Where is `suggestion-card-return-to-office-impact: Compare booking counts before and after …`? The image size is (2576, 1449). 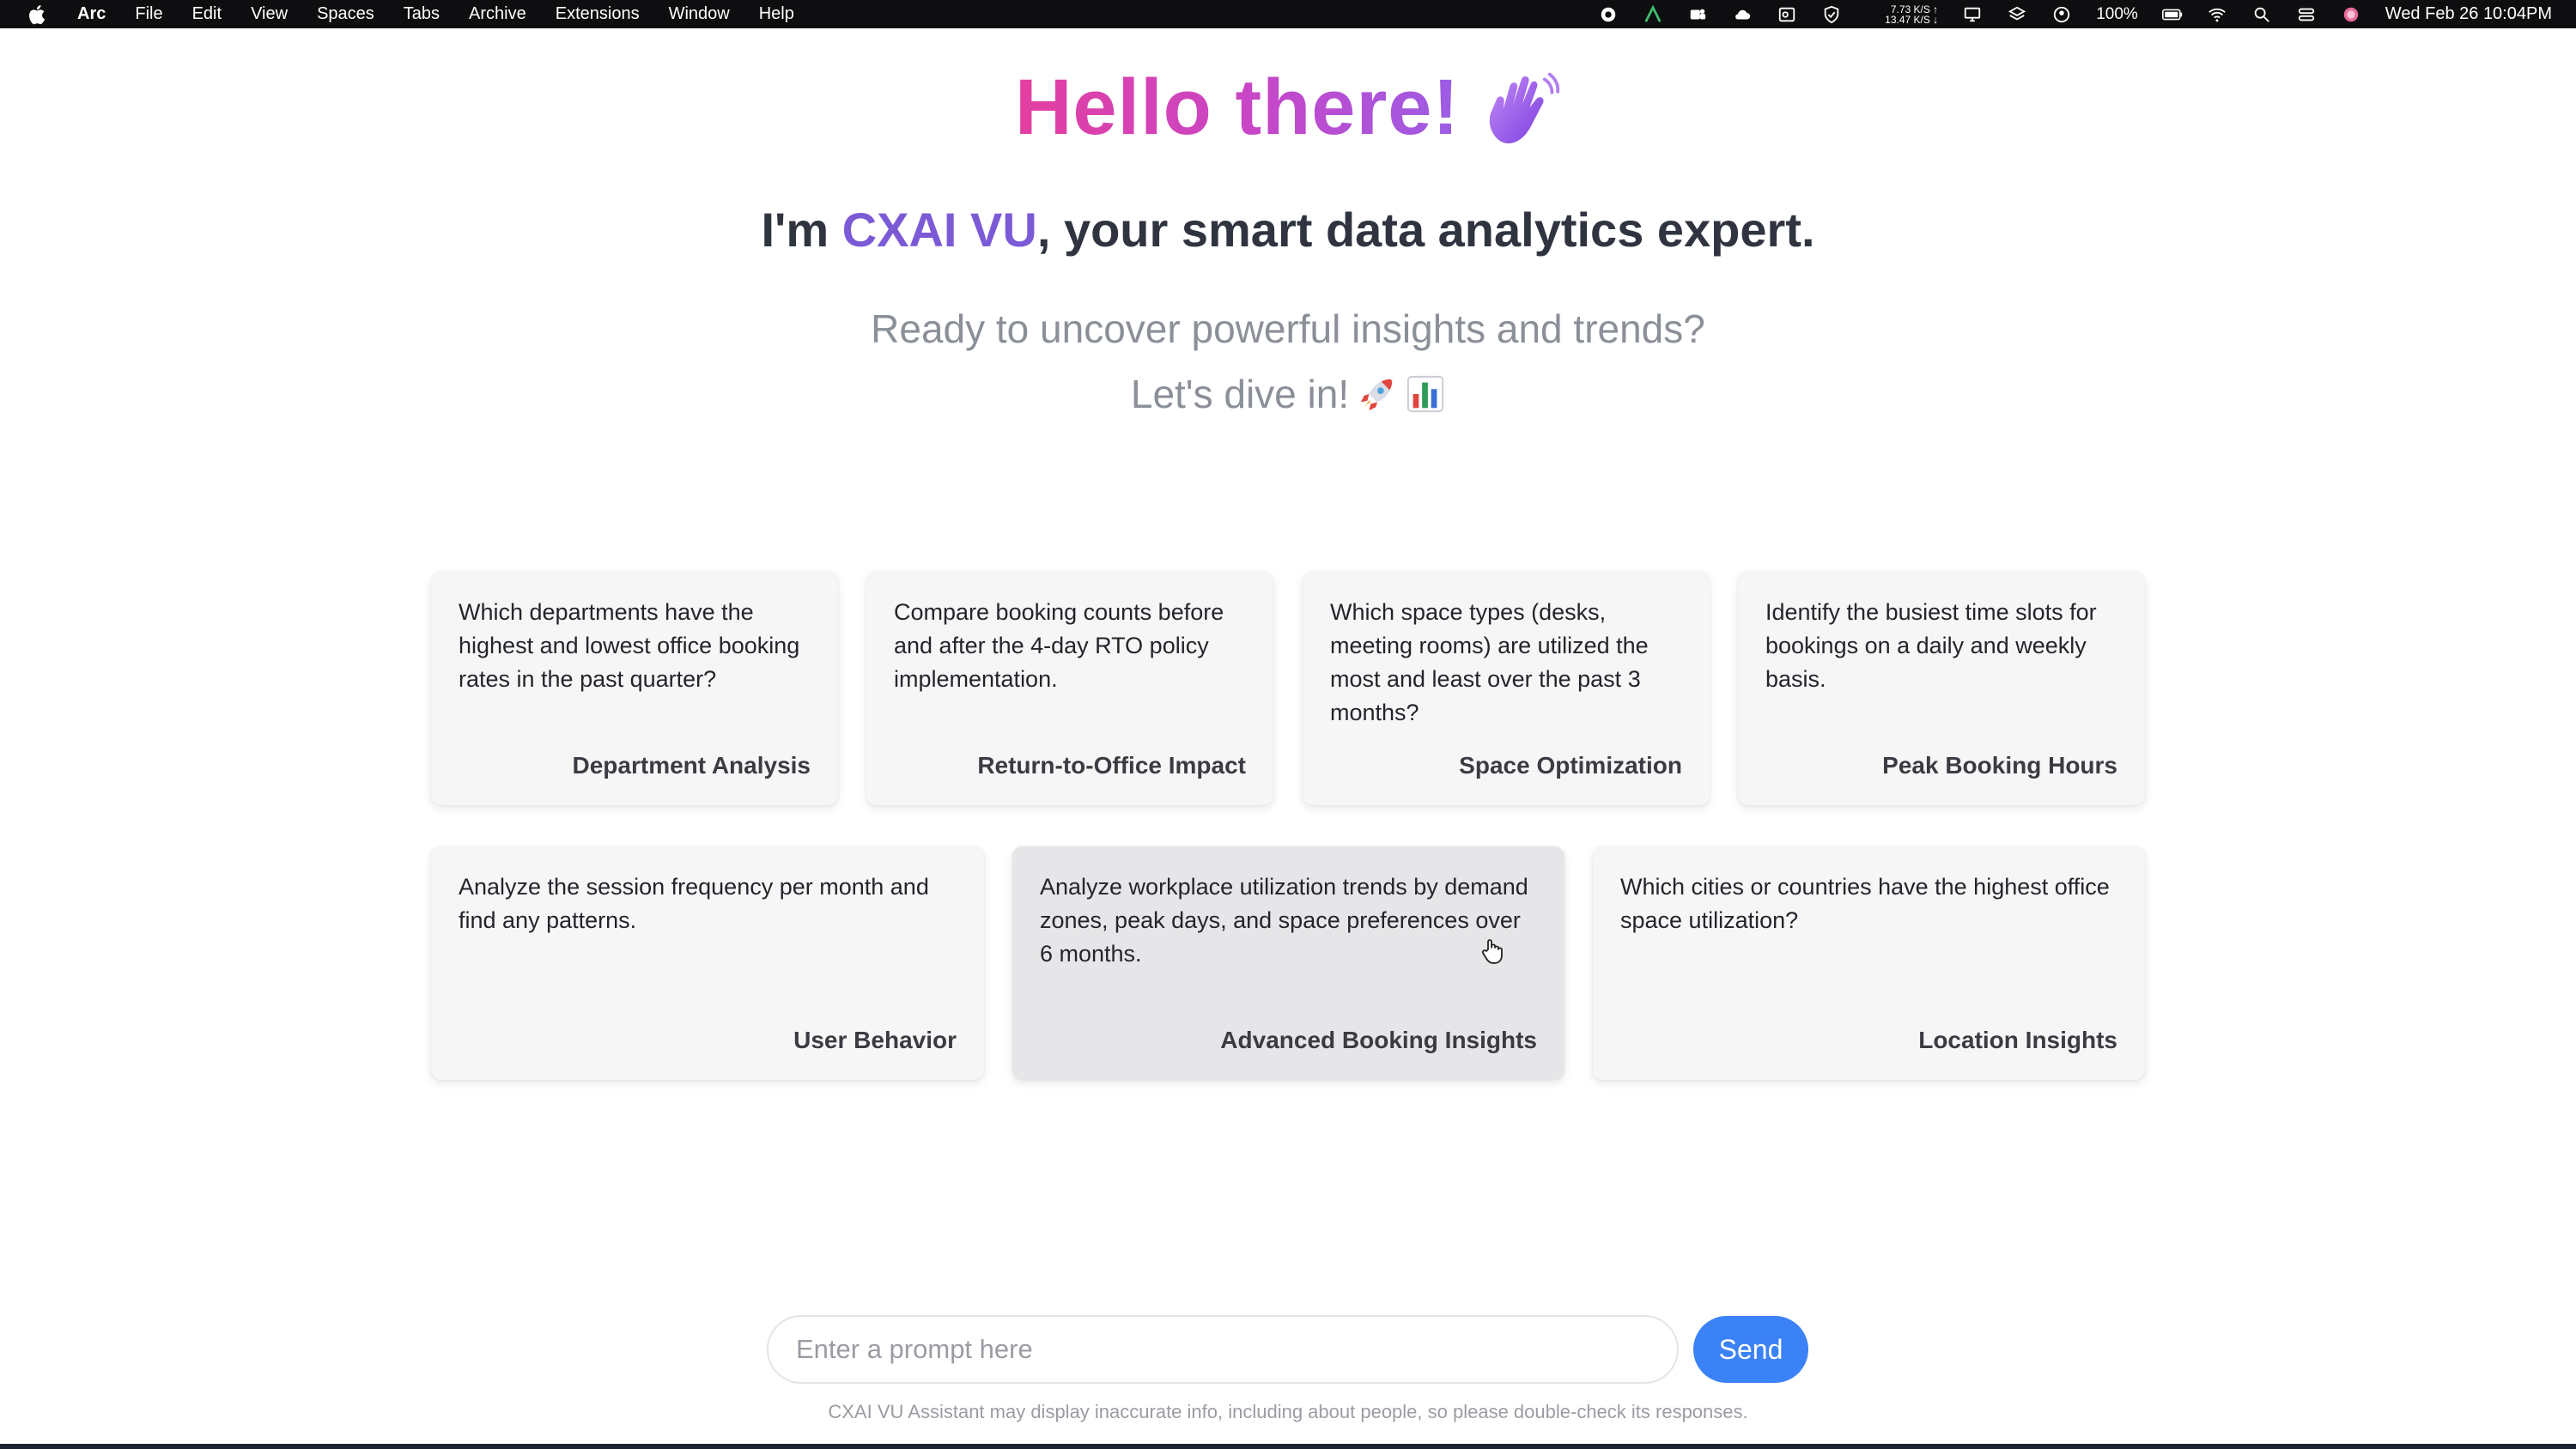
suggestion-card-return-to-office-impact: Compare booking counts before and after … is located at coordinates (1069, 688).